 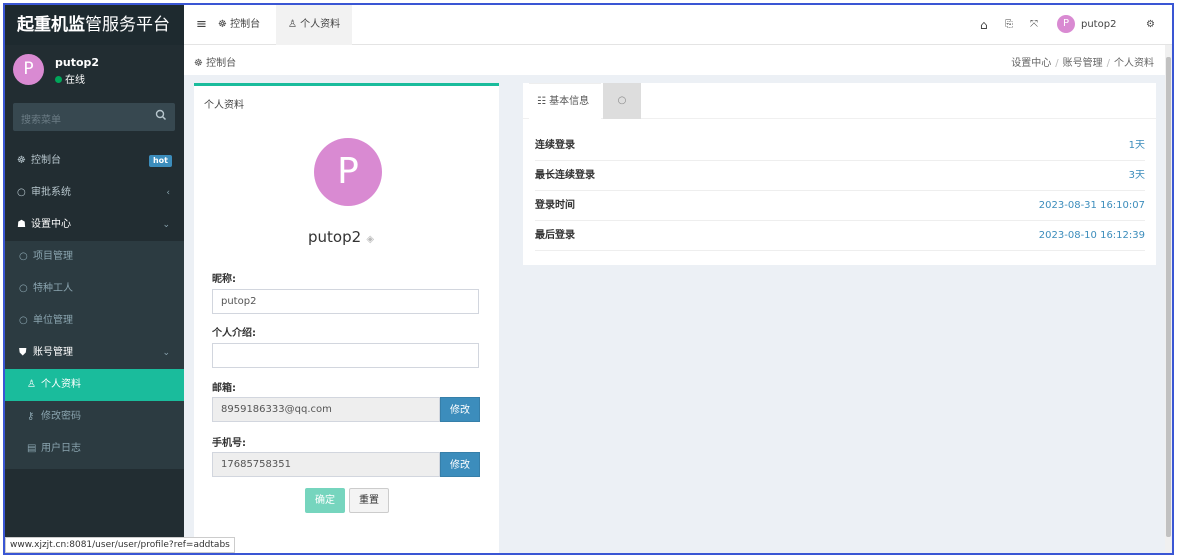 I want to click on hot-badge: hot, so click(x=160, y=161).